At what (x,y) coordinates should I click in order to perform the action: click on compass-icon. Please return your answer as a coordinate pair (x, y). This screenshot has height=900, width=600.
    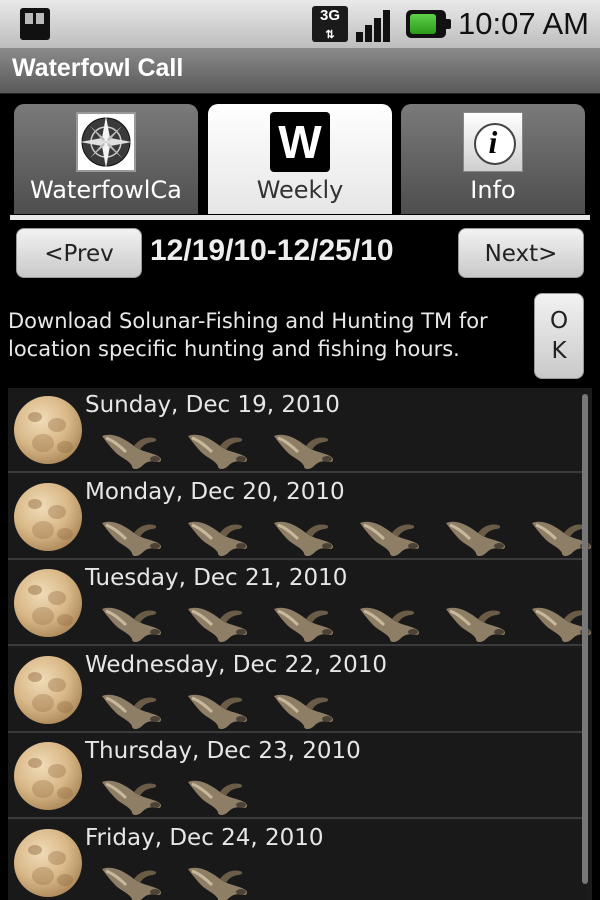
    Looking at the image, I should click on (106, 142).